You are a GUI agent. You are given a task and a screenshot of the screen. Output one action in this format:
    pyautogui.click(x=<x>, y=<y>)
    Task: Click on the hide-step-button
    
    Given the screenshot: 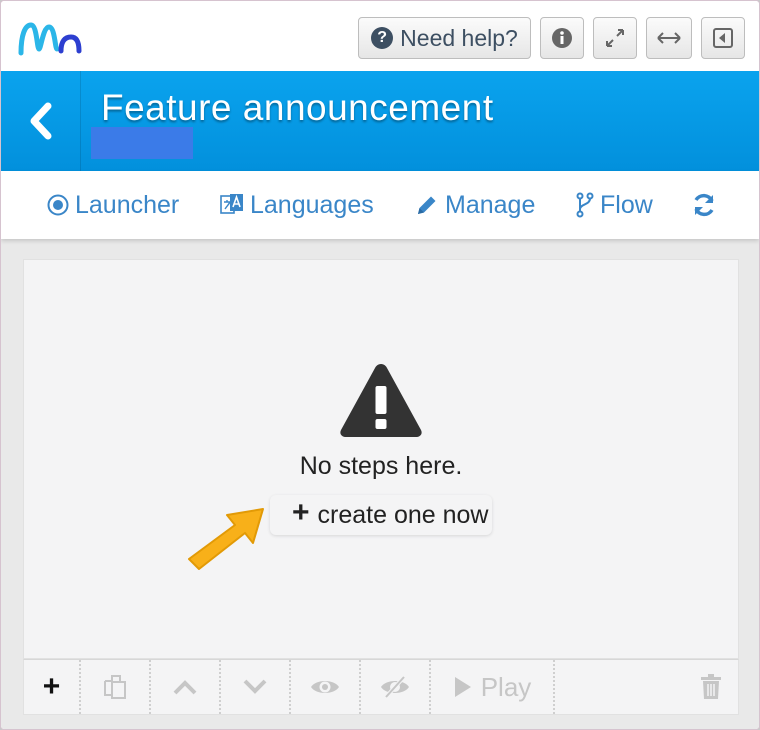 What is the action you would take?
    pyautogui.click(x=396, y=687)
    